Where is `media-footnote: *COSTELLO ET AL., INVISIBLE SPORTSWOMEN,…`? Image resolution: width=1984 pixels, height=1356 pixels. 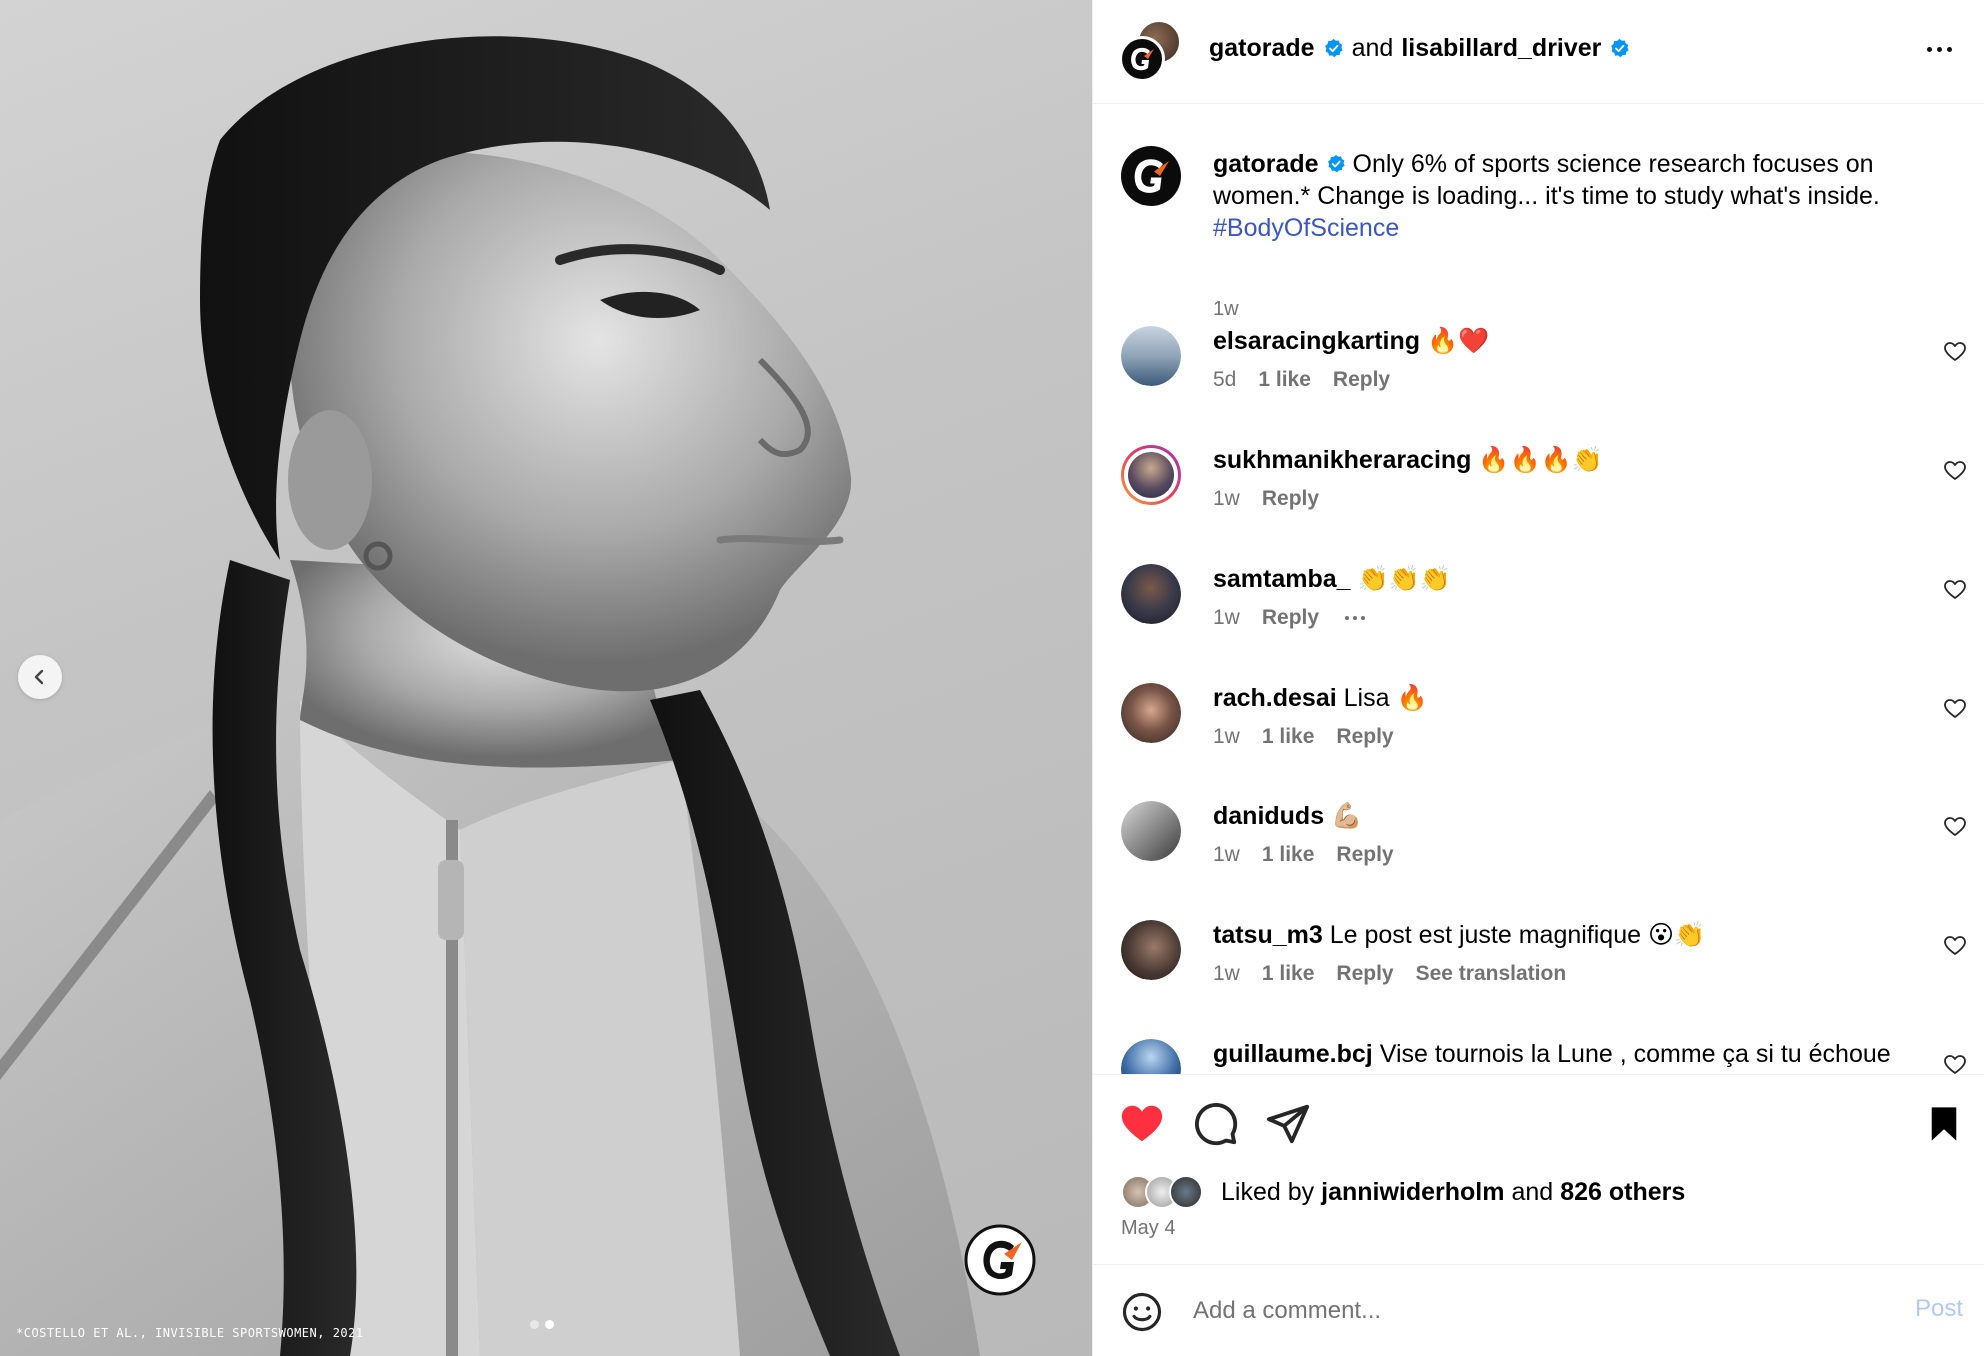 media-footnote: *COSTELLO ET AL., INVISIBLE SPORTSWOMEN,… is located at coordinates (190, 1333).